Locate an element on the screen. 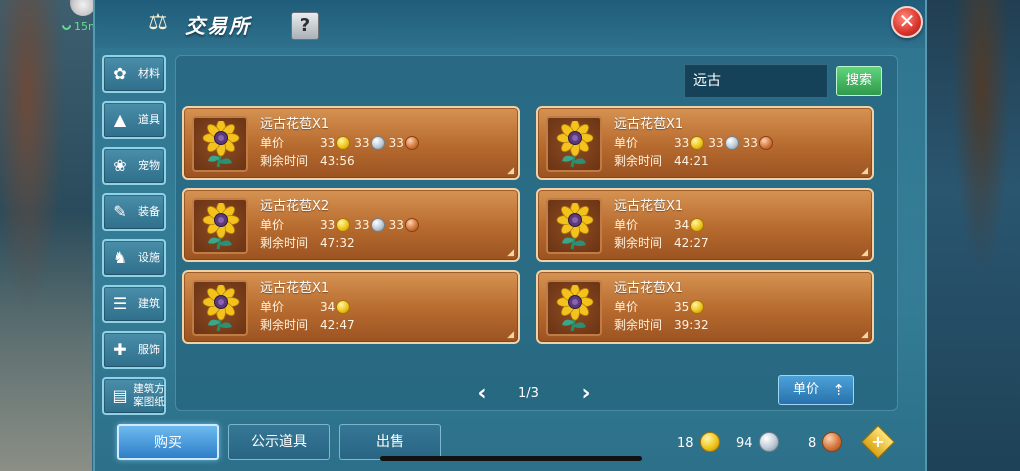 Image resolution: width=1020 pixels, height=471 pixels. listing-card: 远古花苞X1 单价 33 33 33 剩余时间 44:21 ◢ is located at coordinates (705, 143).